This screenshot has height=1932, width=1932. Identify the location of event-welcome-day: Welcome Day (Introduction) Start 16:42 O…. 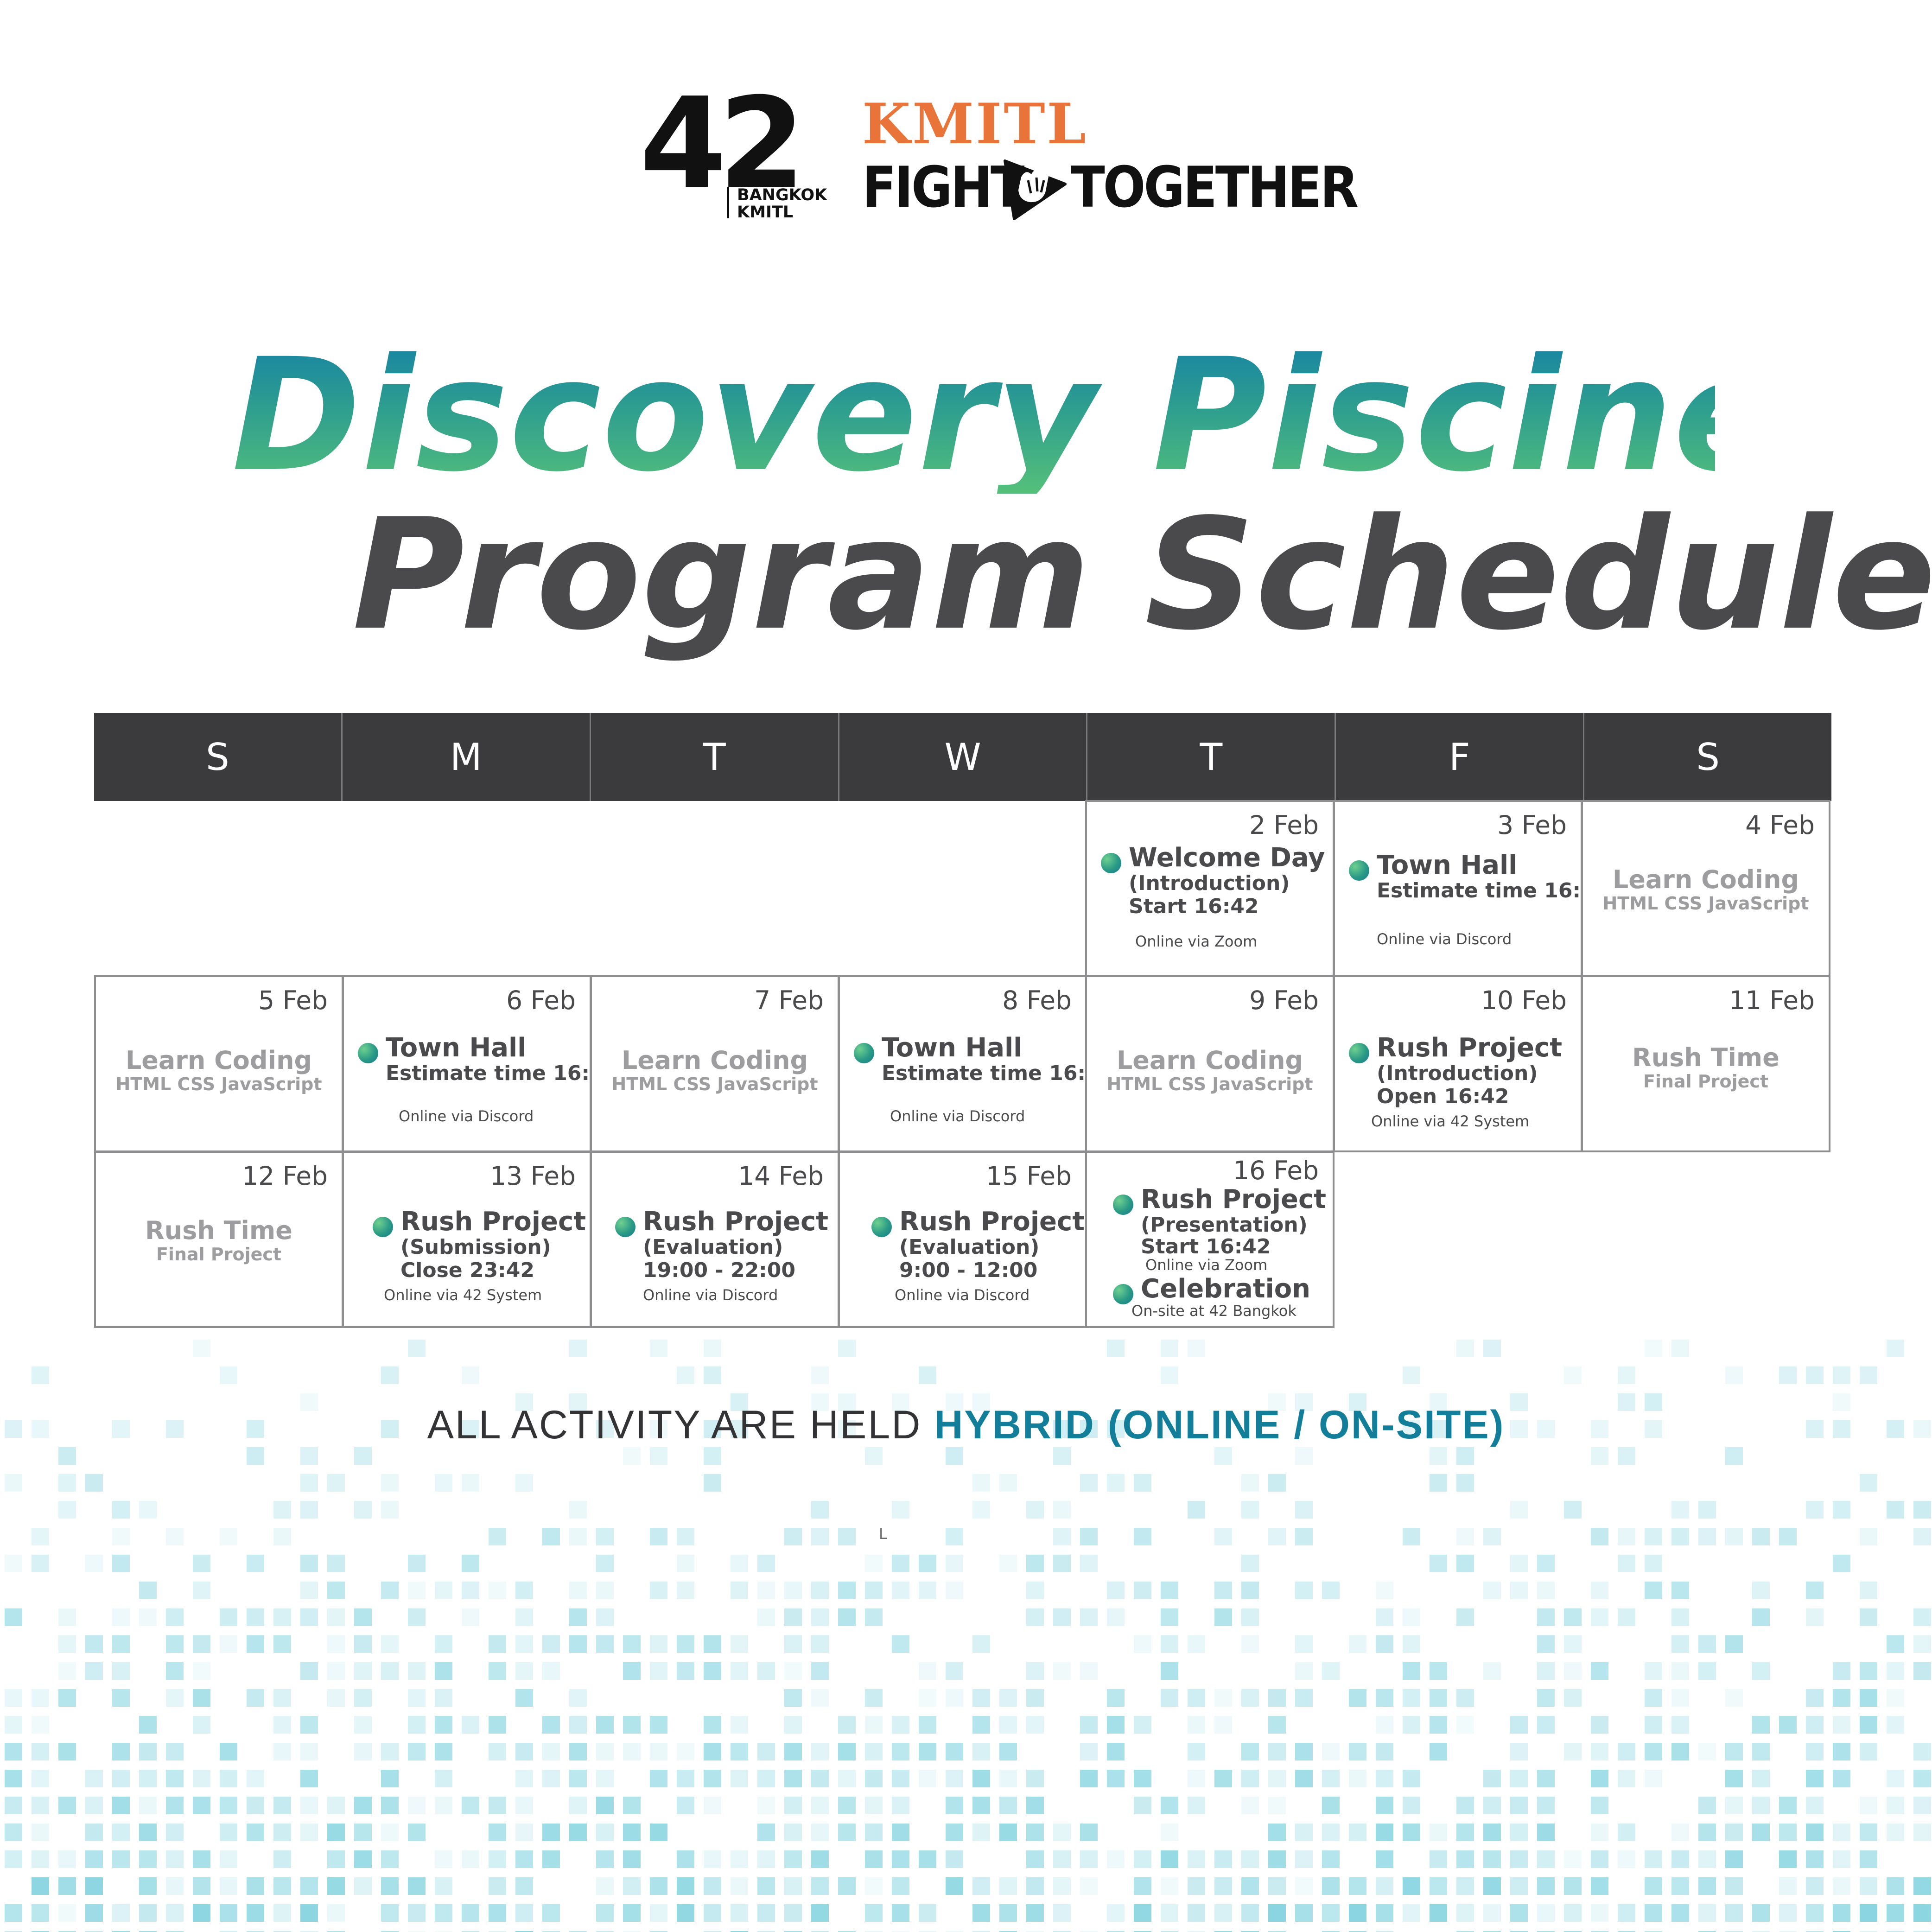
(1214, 897).